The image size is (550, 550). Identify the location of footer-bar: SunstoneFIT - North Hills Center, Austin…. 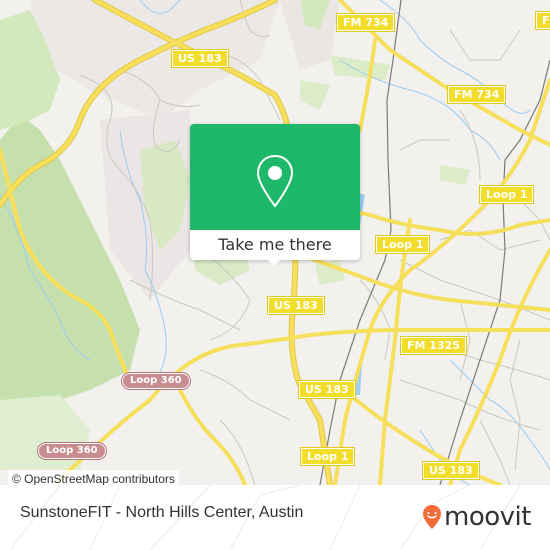
(275, 517).